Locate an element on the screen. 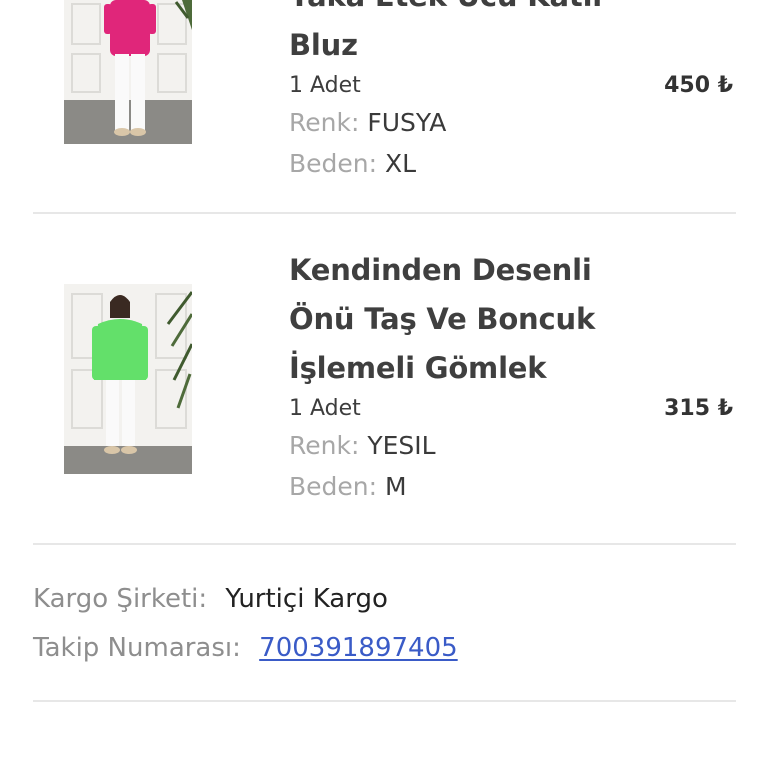 This screenshot has width=768, height=768. product-title-line: Bluz is located at coordinates (514, 45).